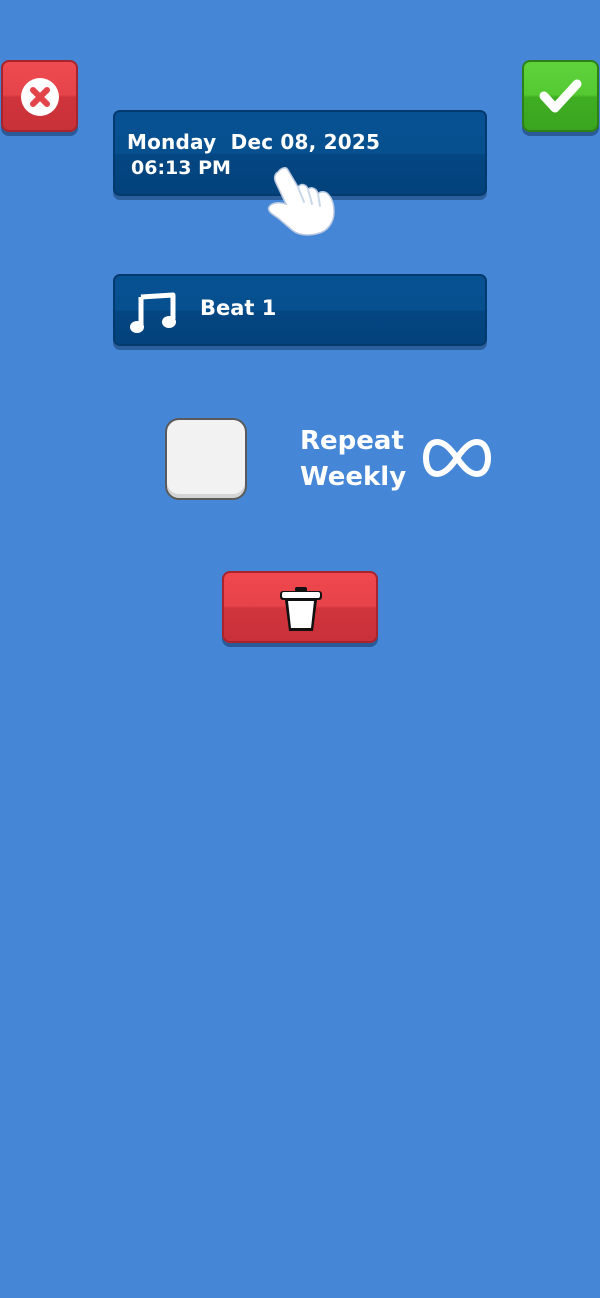  Describe the element at coordinates (206, 459) in the screenshot. I see `repeat-weekly-checkbox` at that location.